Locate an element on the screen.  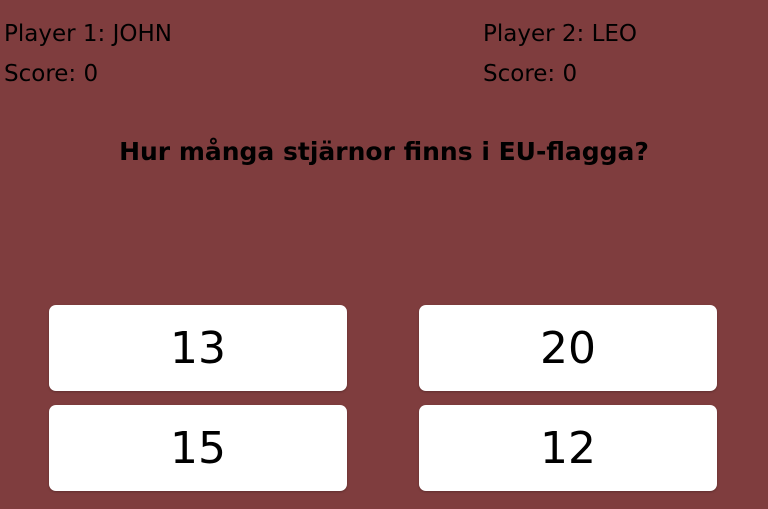
answer-button-4: 12 is located at coordinates (568, 448).